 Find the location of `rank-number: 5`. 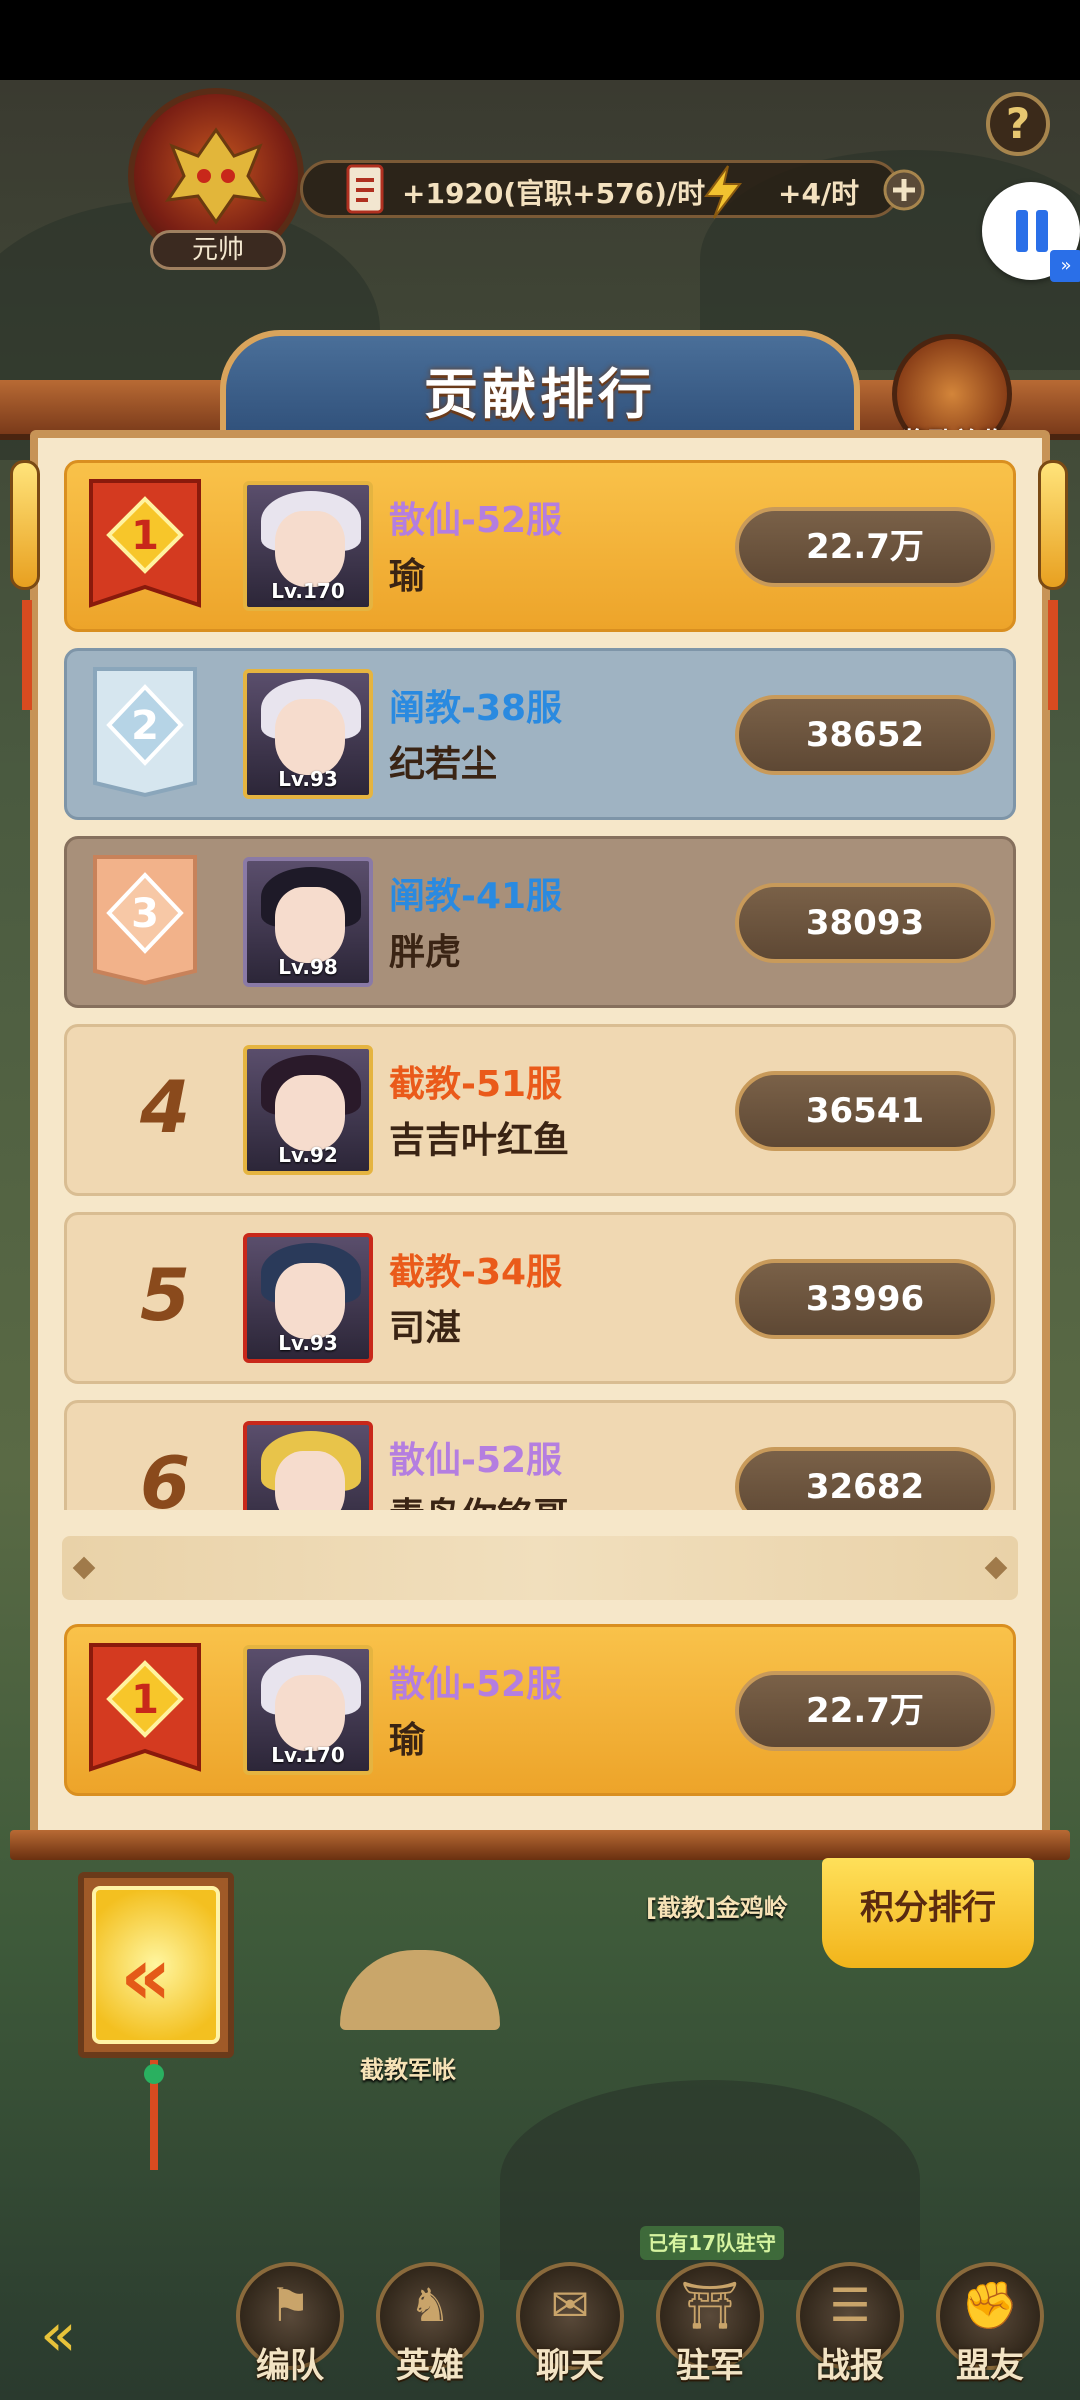

rank-number: 5 is located at coordinates (165, 1295).